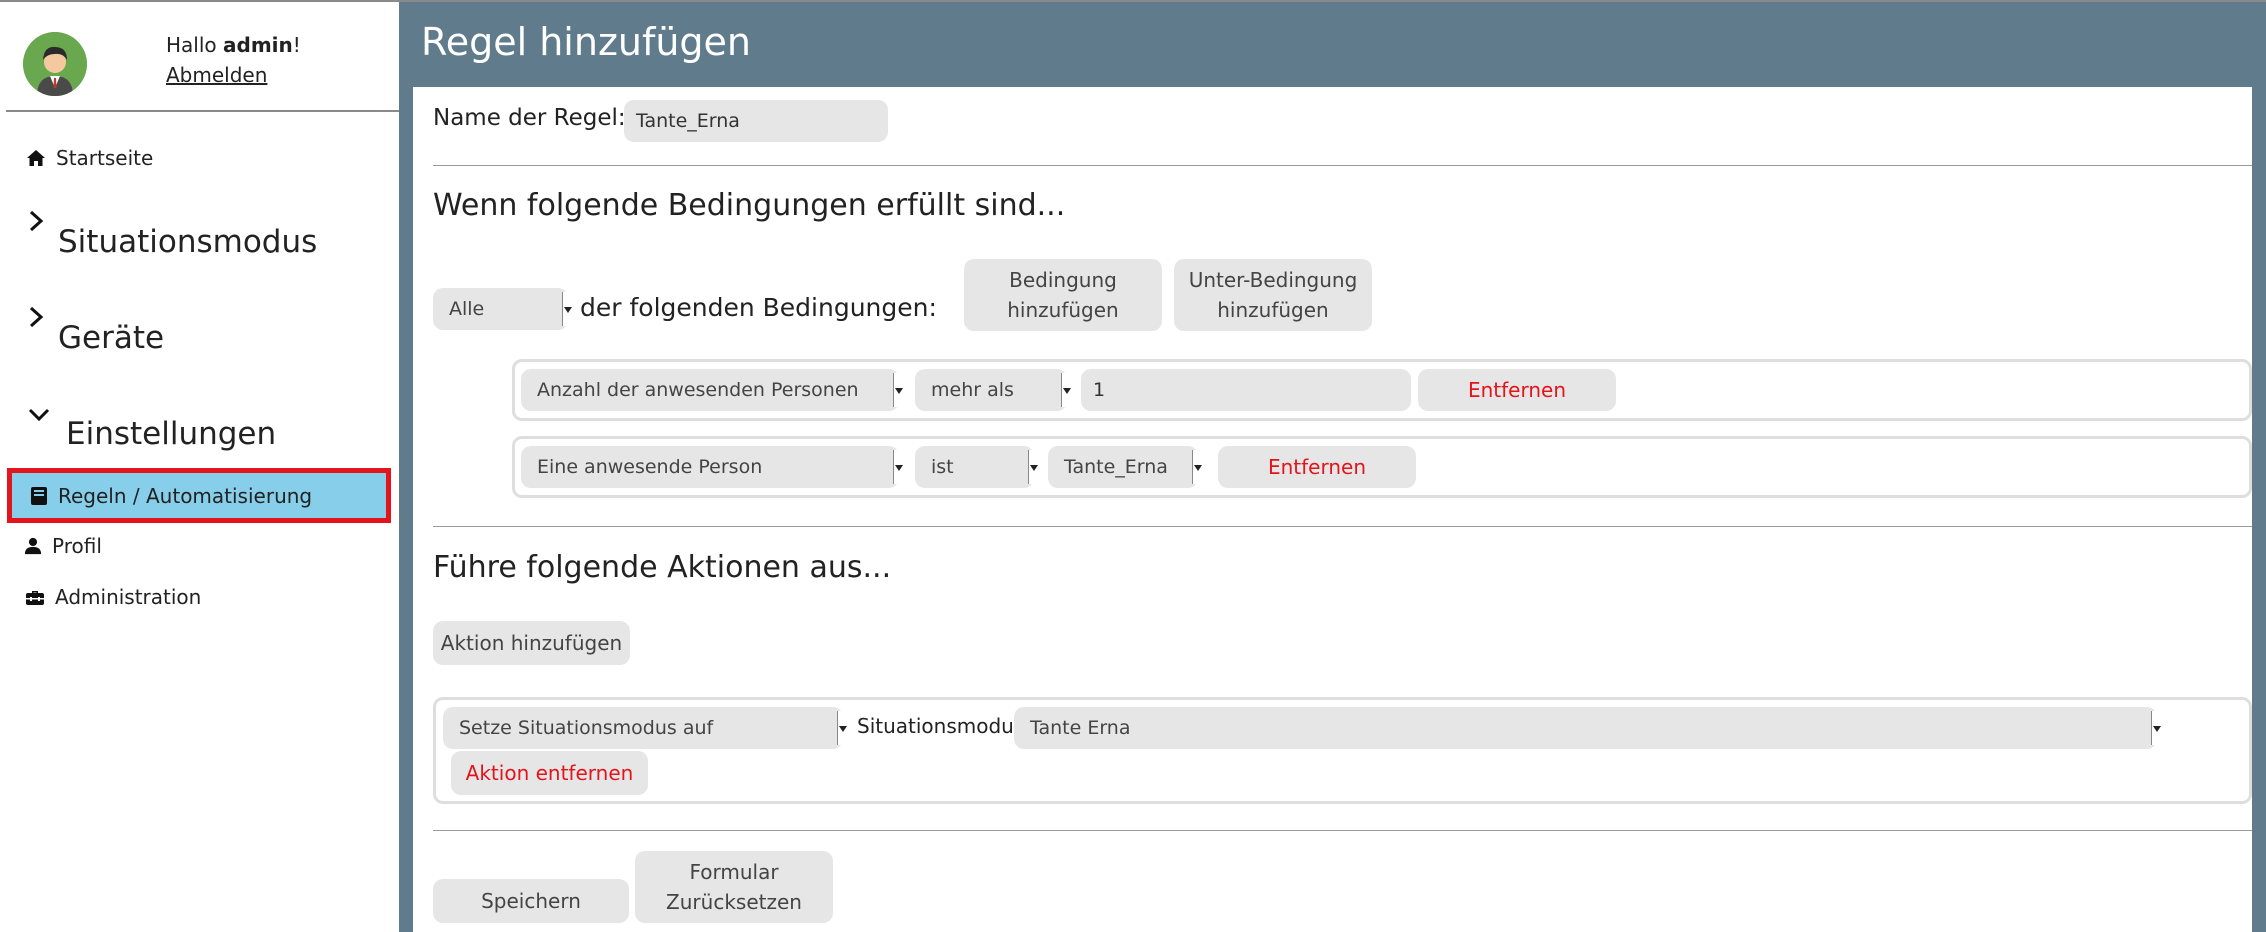 Image resolution: width=2266 pixels, height=932 pixels. What do you see at coordinates (195, 45) in the screenshot?
I see `greeting-prefix: Hallo` at bounding box center [195, 45].